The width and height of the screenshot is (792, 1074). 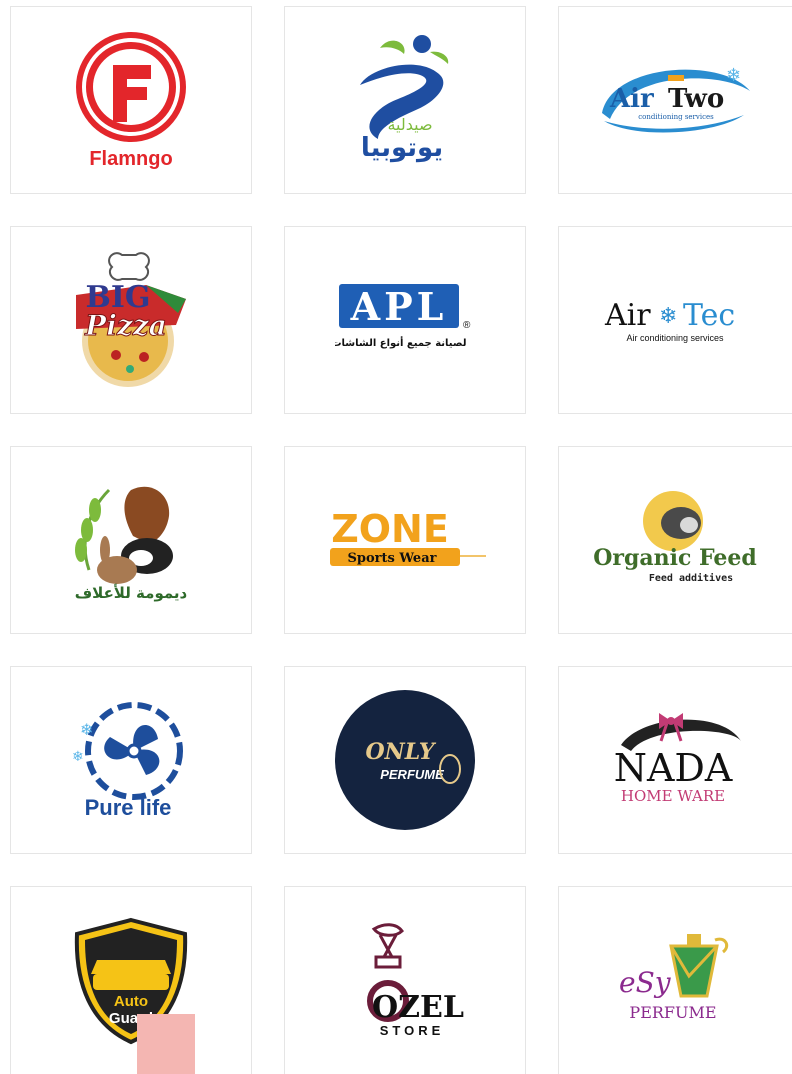 What do you see at coordinates (631, 99) in the screenshot?
I see `airtwo-name-a: Air` at bounding box center [631, 99].